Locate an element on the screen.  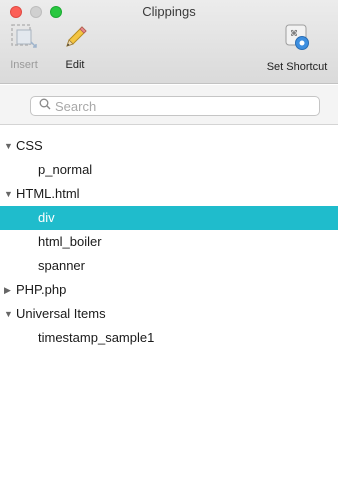
group-universal-items: ▼ Universal Items is located at coordinates (169, 314).